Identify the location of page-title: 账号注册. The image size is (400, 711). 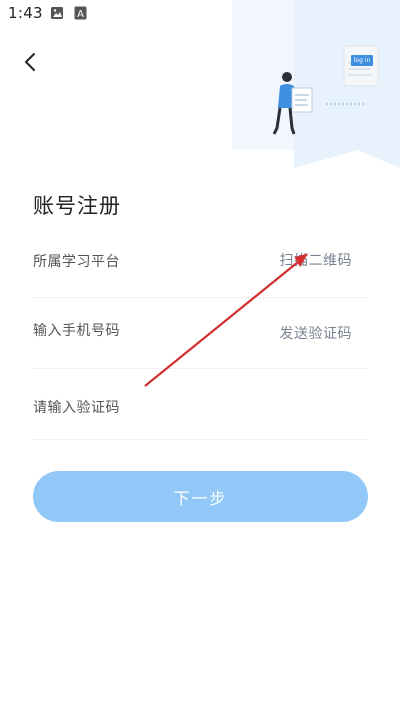
(77, 206).